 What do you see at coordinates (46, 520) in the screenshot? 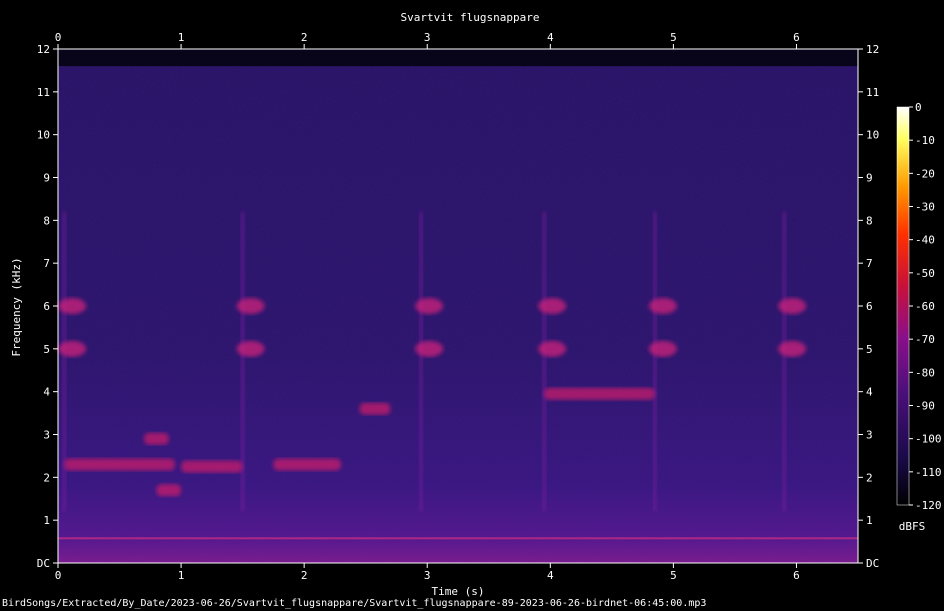
I see `y-tick-label-left: 1` at bounding box center [46, 520].